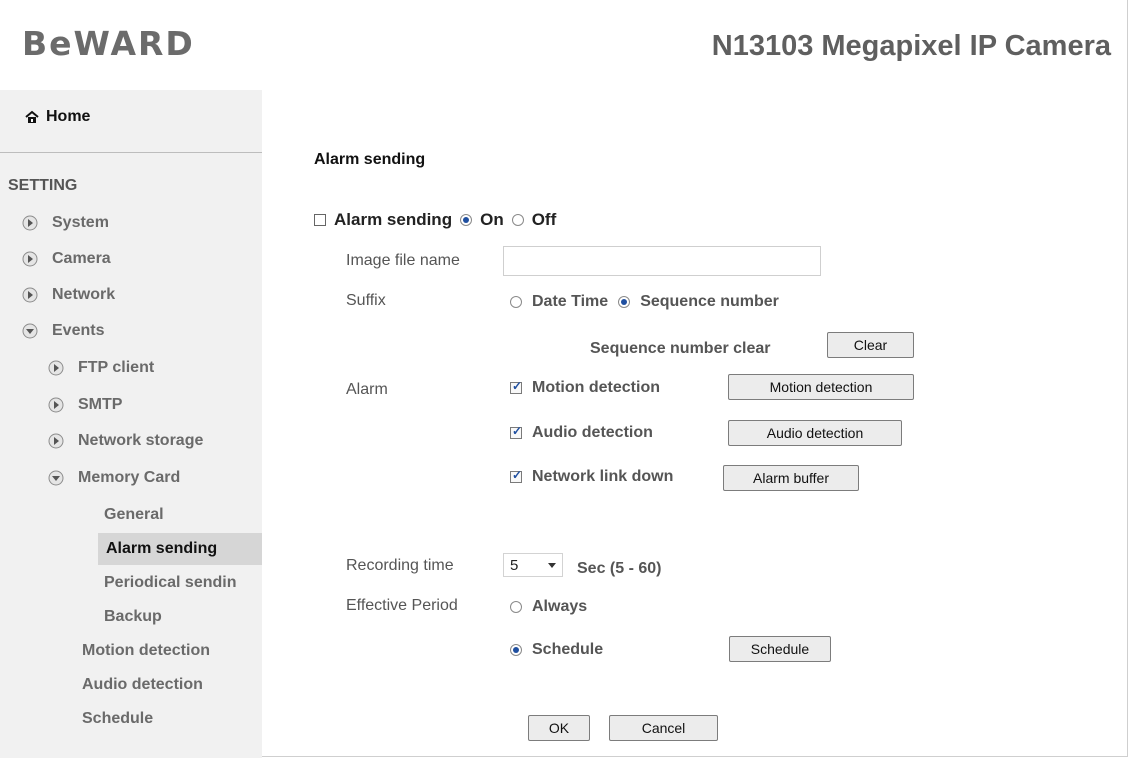 Image resolution: width=1129 pixels, height=758 pixels. Describe the element at coordinates (170, 583) in the screenshot. I see `sidebar-item-periodical-sending: Periodical sendin` at that location.